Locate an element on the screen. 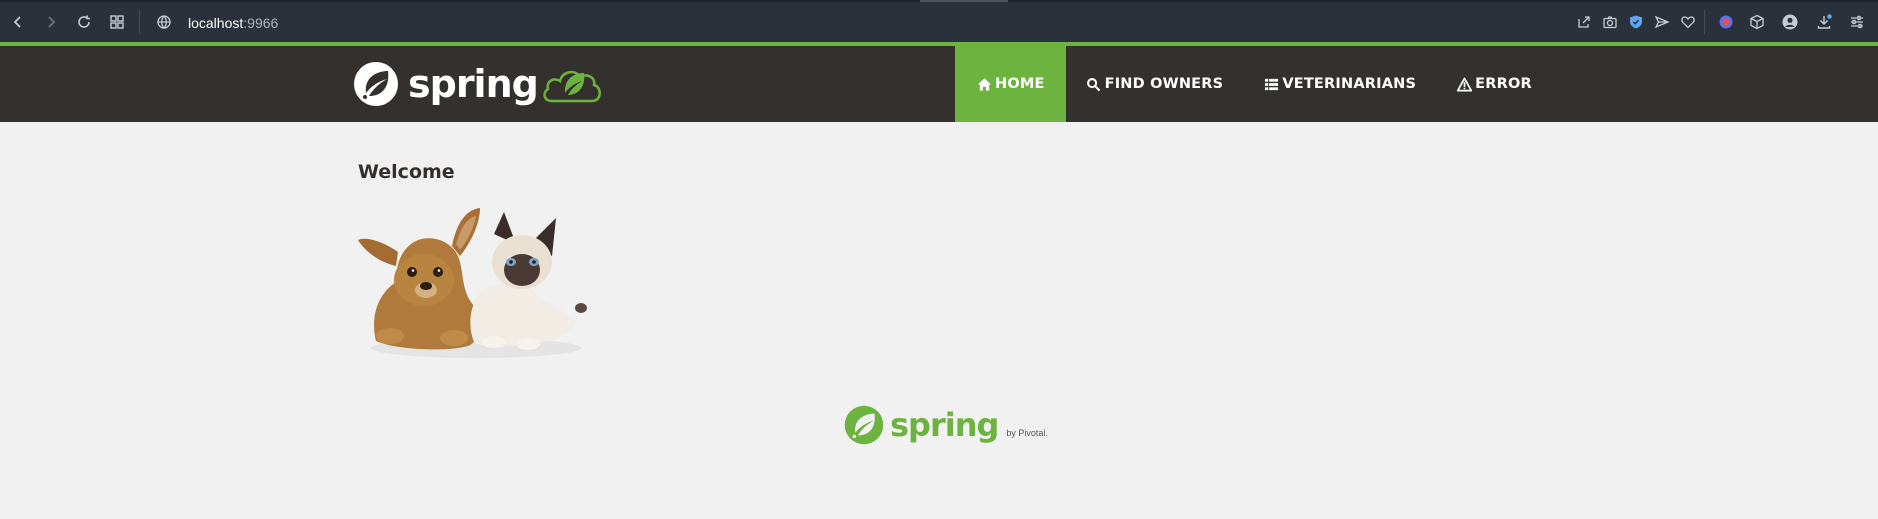  nav-label: FIND OWNERS is located at coordinates (1164, 84).